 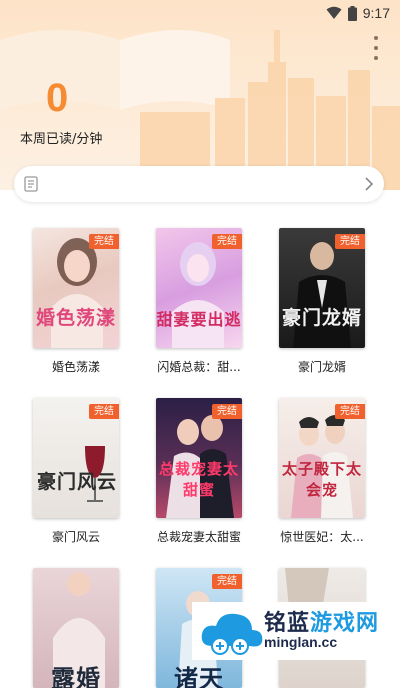 I want to click on weekly-read-value: 0, so click(x=57, y=98).